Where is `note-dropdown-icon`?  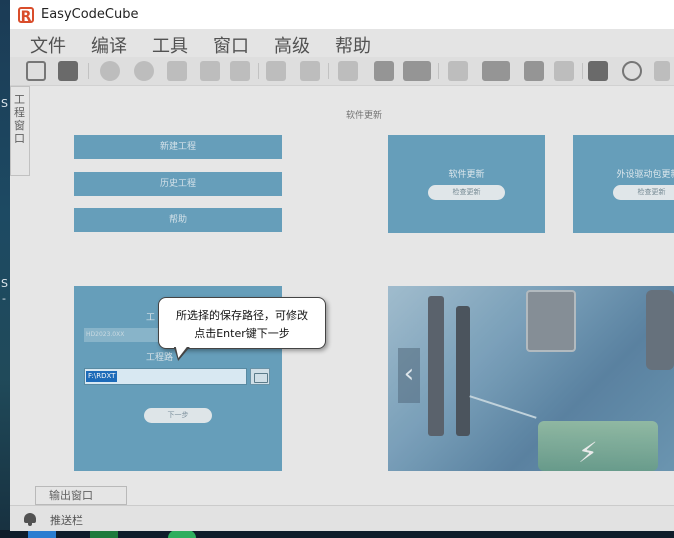
note-dropdown-icon is located at coordinates (496, 71).